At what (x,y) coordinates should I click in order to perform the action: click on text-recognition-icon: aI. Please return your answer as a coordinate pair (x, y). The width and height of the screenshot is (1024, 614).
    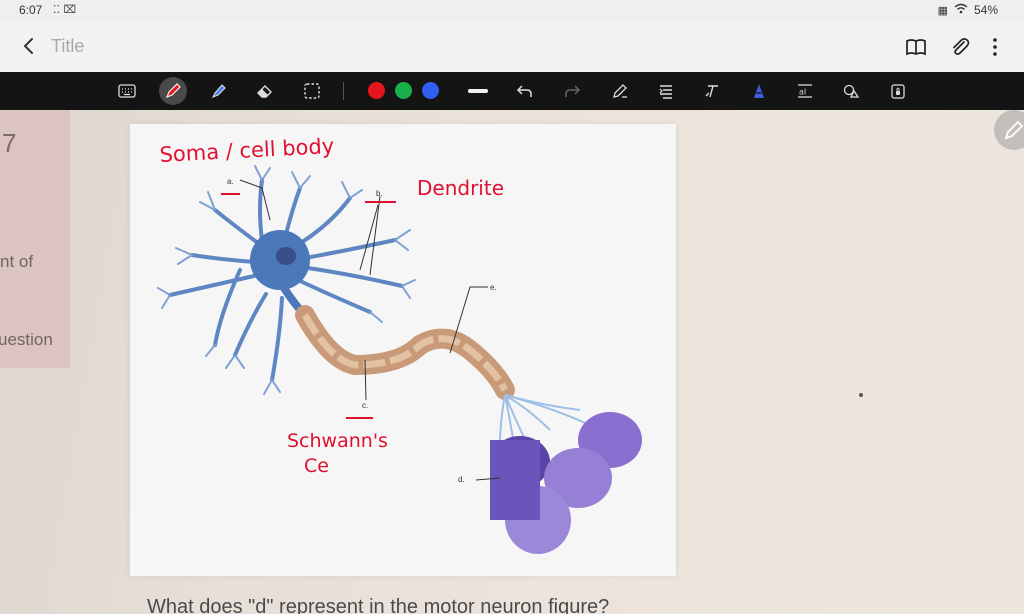
    Looking at the image, I should click on (805, 91).